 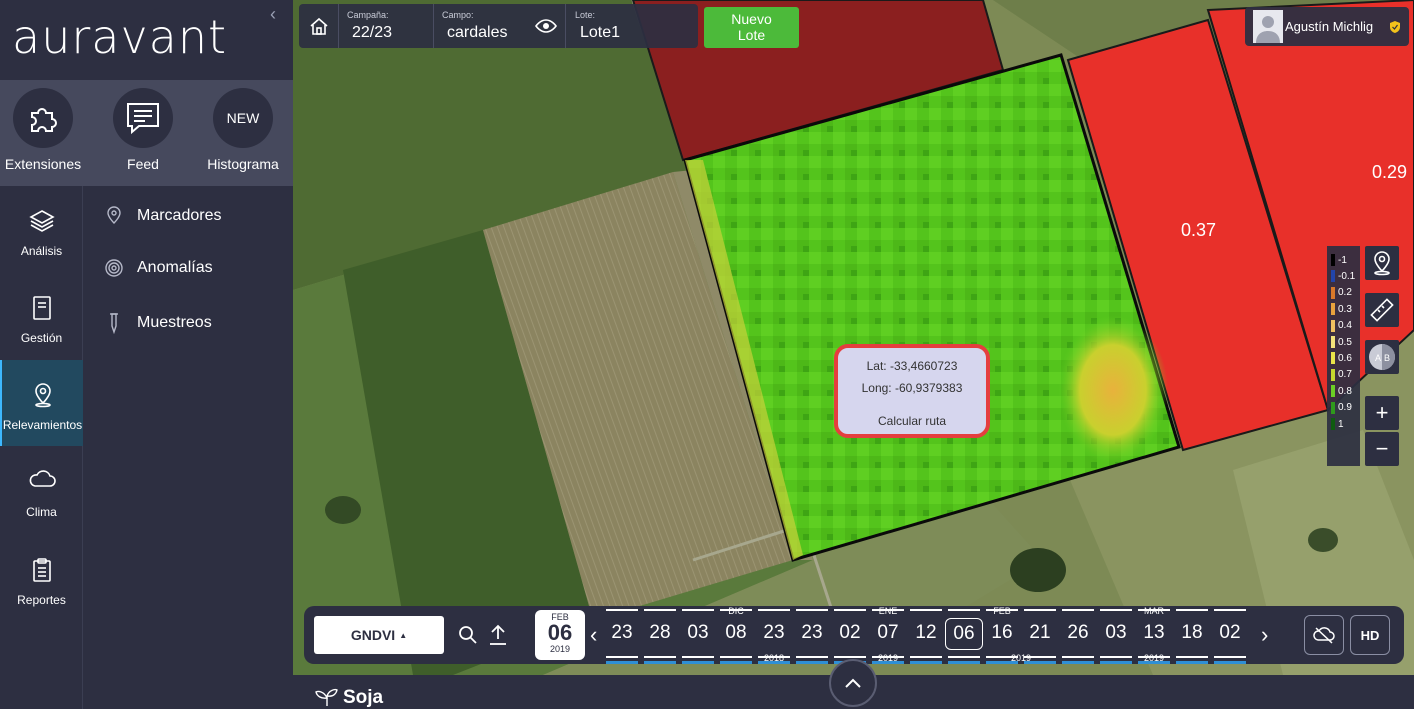 What do you see at coordinates (888, 611) in the screenshot?
I see `timeline-month: ENE` at bounding box center [888, 611].